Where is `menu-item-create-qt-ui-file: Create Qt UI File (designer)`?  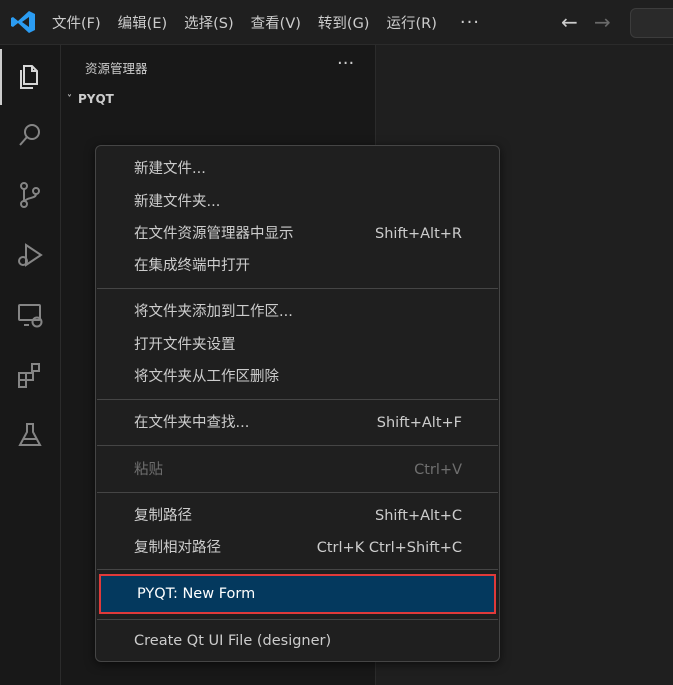 menu-item-create-qt-ui-file: Create Qt UI File (designer) is located at coordinates (298, 641).